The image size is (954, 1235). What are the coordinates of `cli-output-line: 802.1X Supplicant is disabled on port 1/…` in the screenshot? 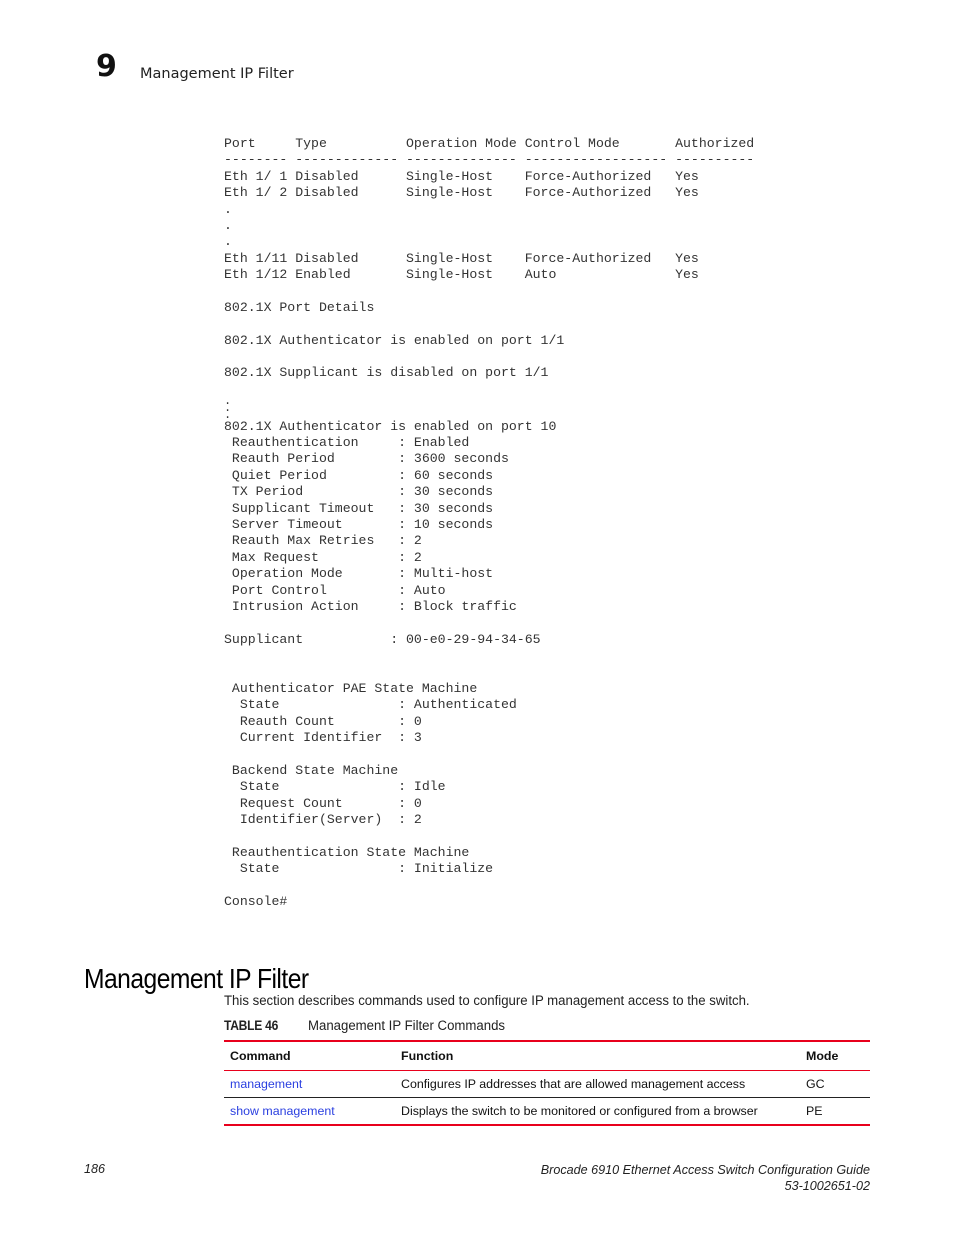 It's located at (386, 373).